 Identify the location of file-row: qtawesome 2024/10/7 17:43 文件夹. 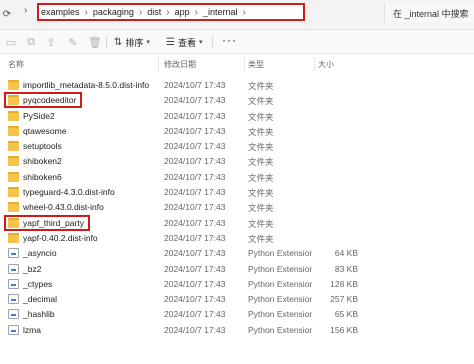
(237, 131).